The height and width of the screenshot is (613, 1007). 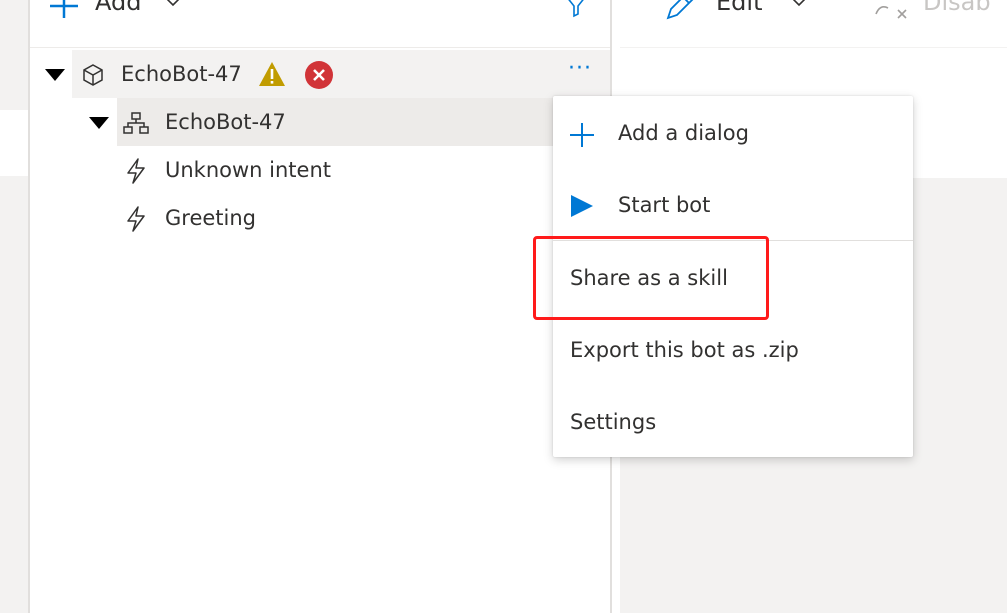 What do you see at coordinates (664, 205) in the screenshot?
I see `menu-item-label: Start bot` at bounding box center [664, 205].